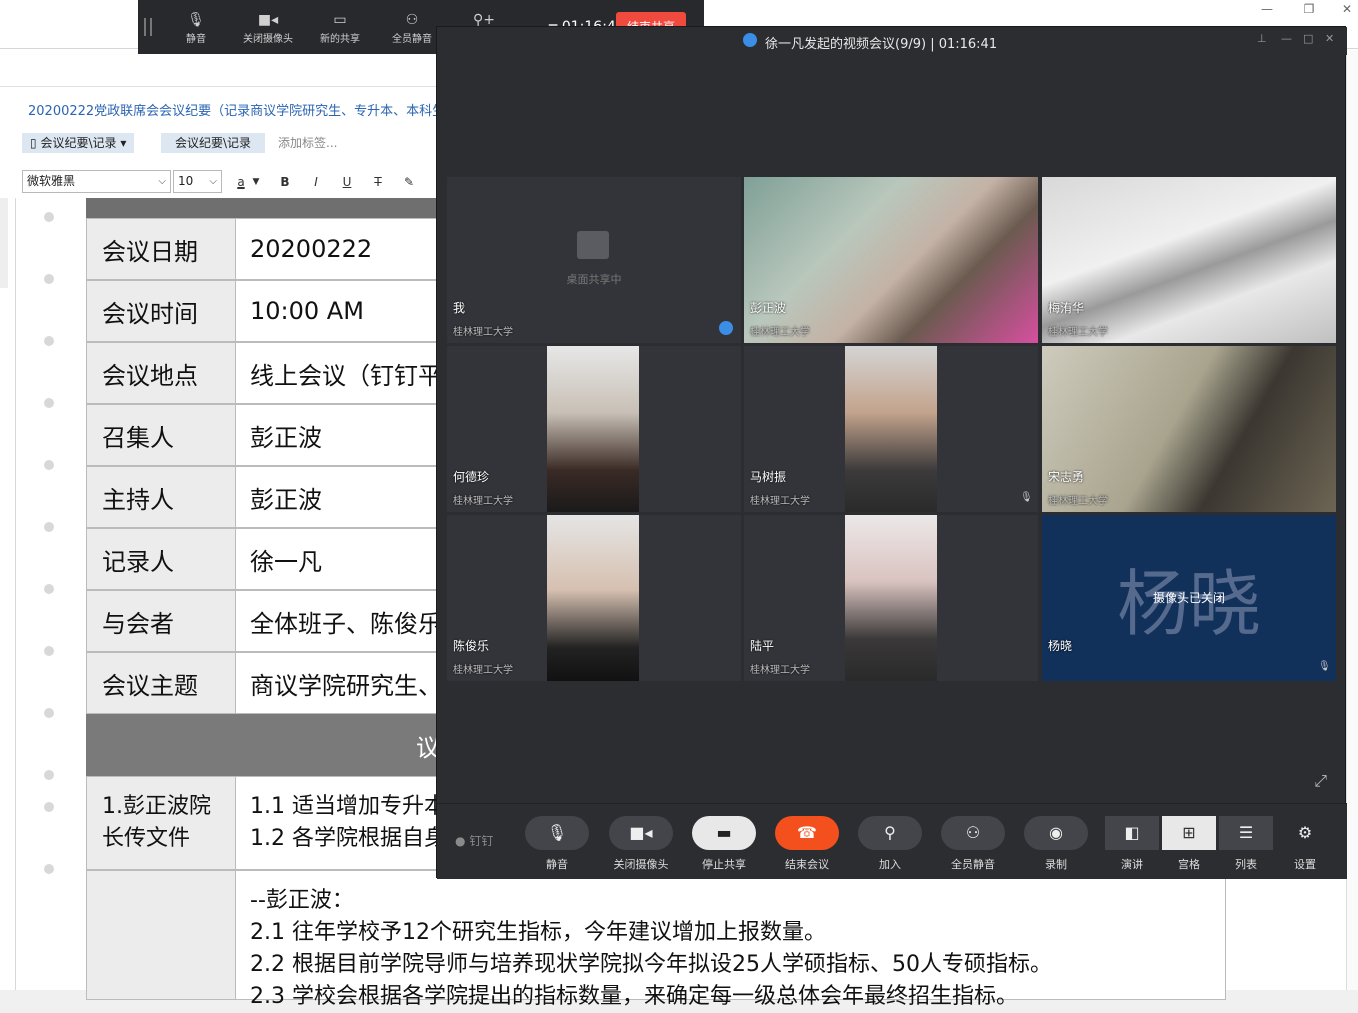 Image resolution: width=1358 pixels, height=1013 pixels. What do you see at coordinates (51, 181) in the screenshot?
I see `font-family-value: 微软雅黑` at bounding box center [51, 181].